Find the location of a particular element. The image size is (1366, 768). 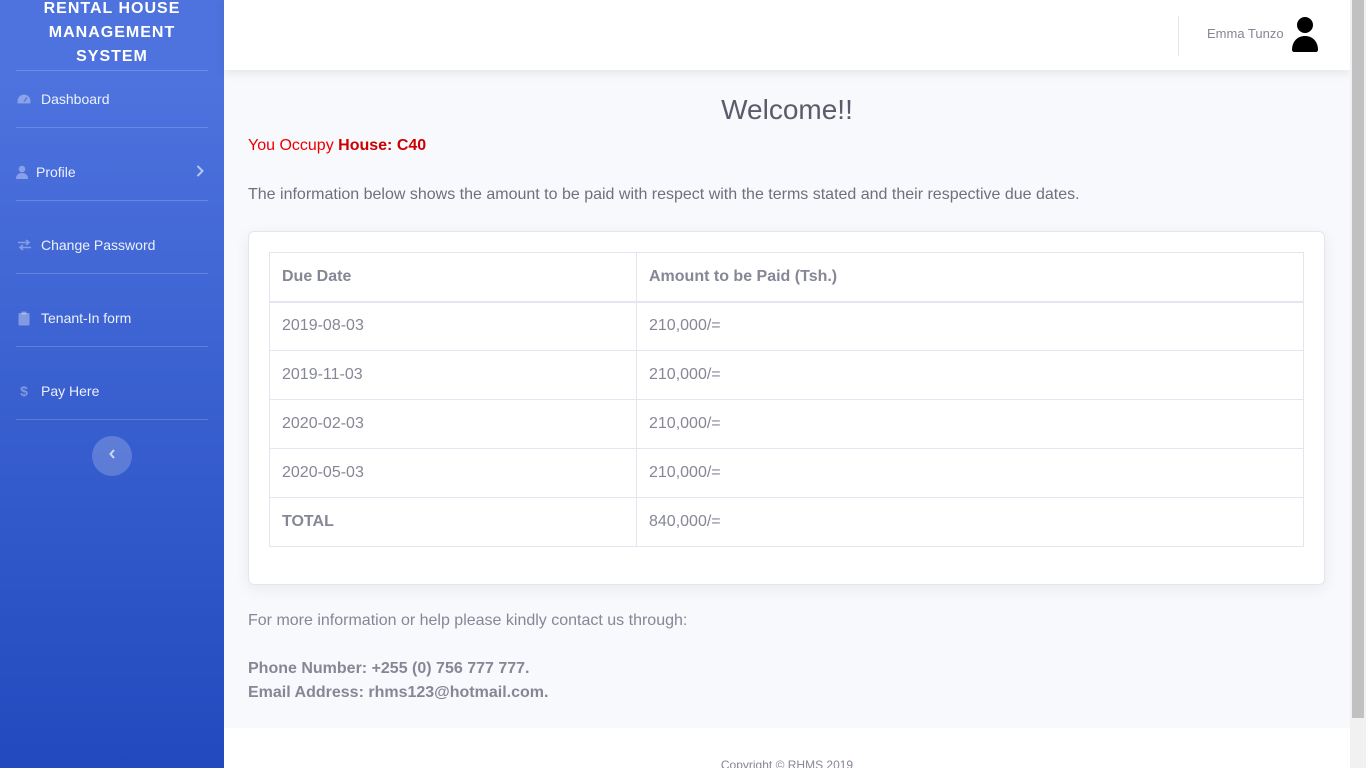

sidebar-item-label: Change Password is located at coordinates (98, 245).